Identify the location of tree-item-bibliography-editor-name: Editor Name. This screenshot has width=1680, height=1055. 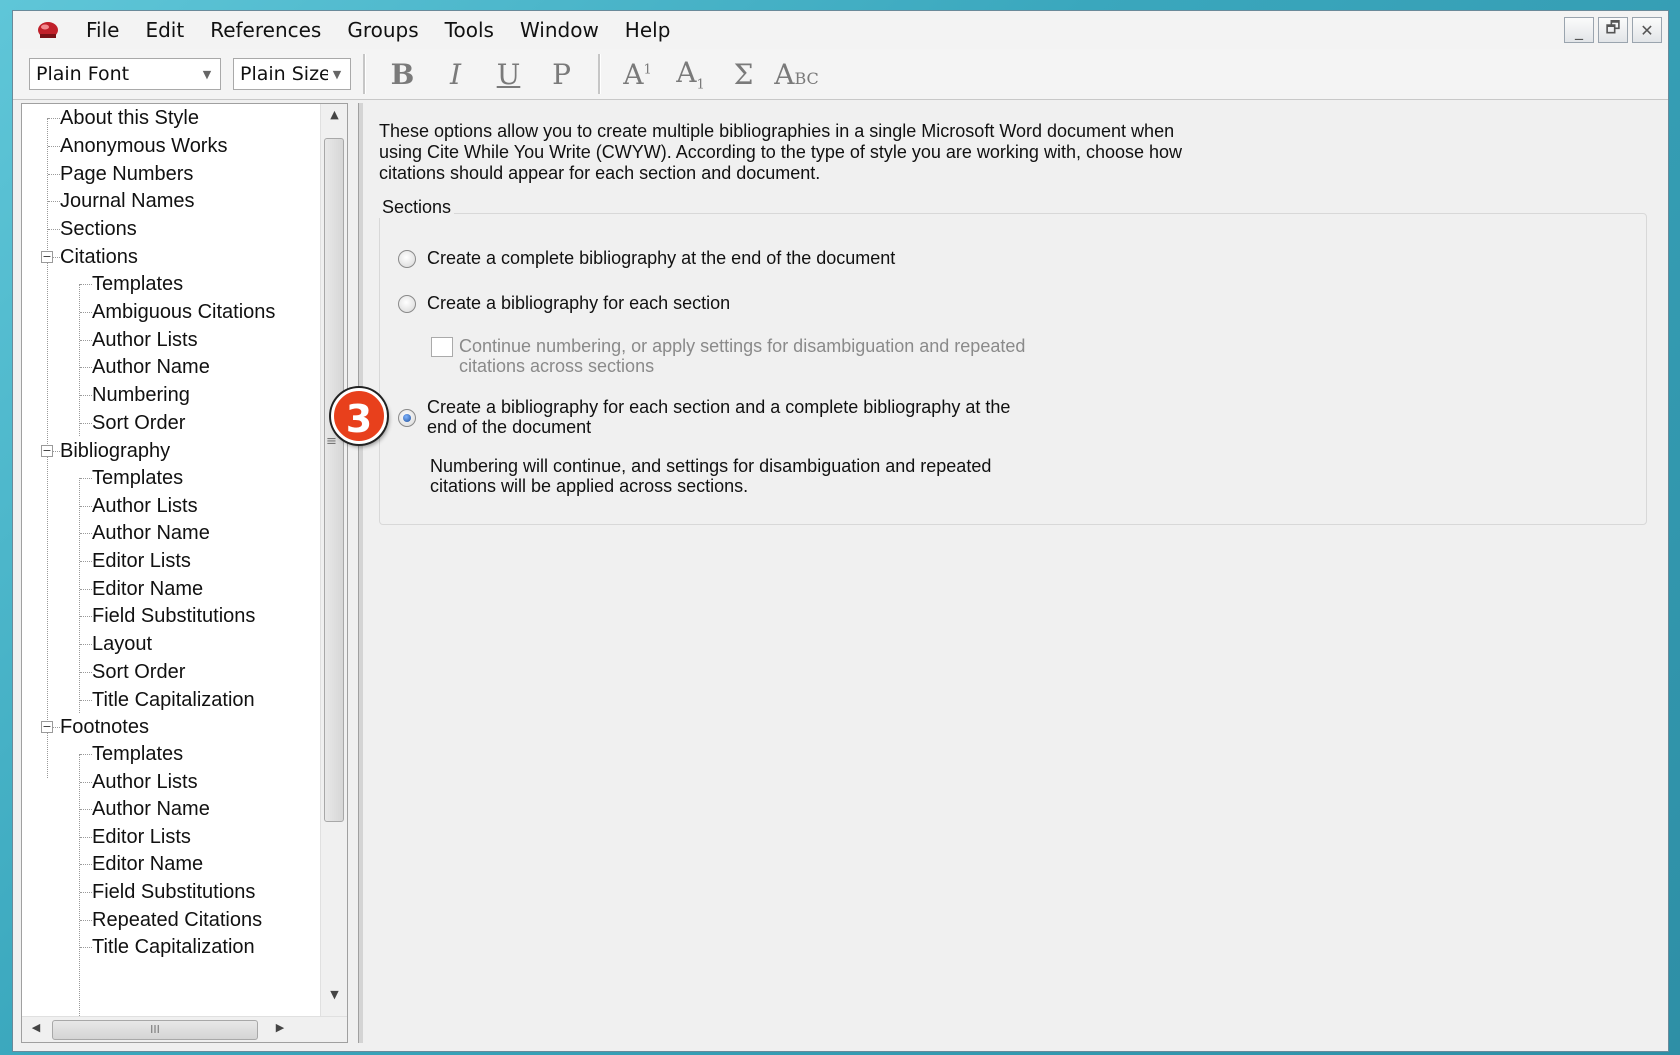
(147, 589).